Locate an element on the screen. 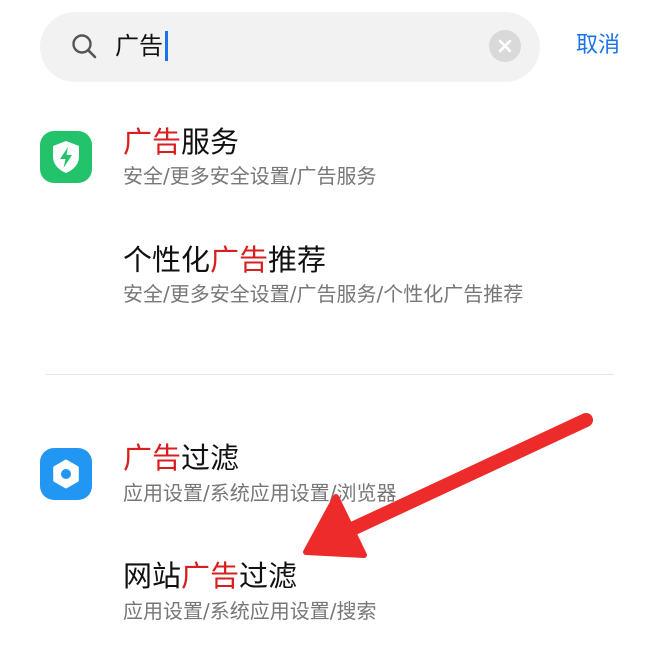 This screenshot has width=660, height=660. result-path: 应用设置/系统应用设置/搜索 is located at coordinates (250, 611).